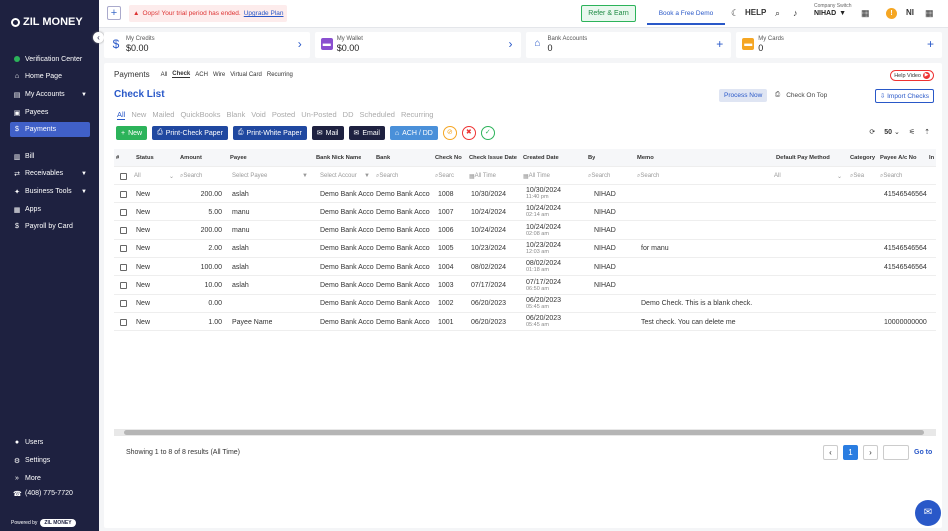 The height and width of the screenshot is (531, 948). Describe the element at coordinates (599, 176) in the screenshot. I see `by-search: ⌕ Search` at that location.